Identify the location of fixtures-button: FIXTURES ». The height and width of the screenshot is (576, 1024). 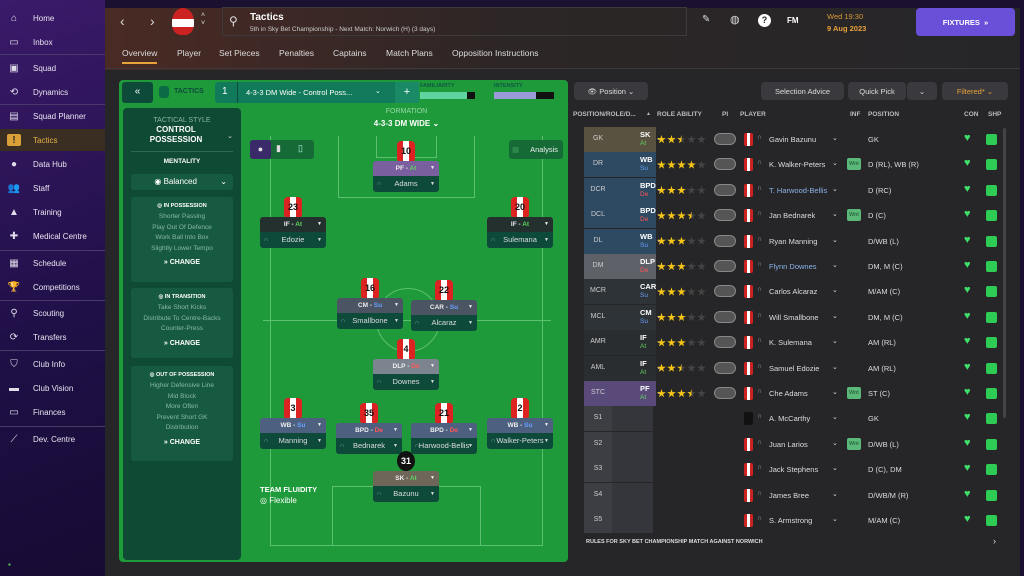
(965, 22).